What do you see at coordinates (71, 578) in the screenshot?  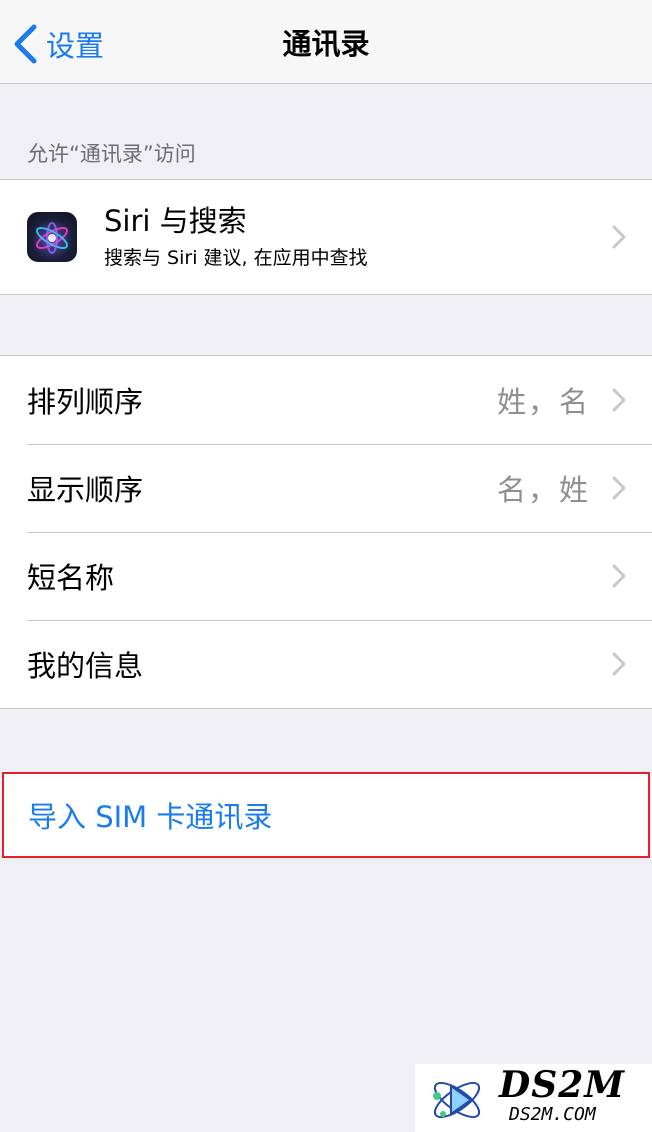 I see `short-name-label: 短名称` at bounding box center [71, 578].